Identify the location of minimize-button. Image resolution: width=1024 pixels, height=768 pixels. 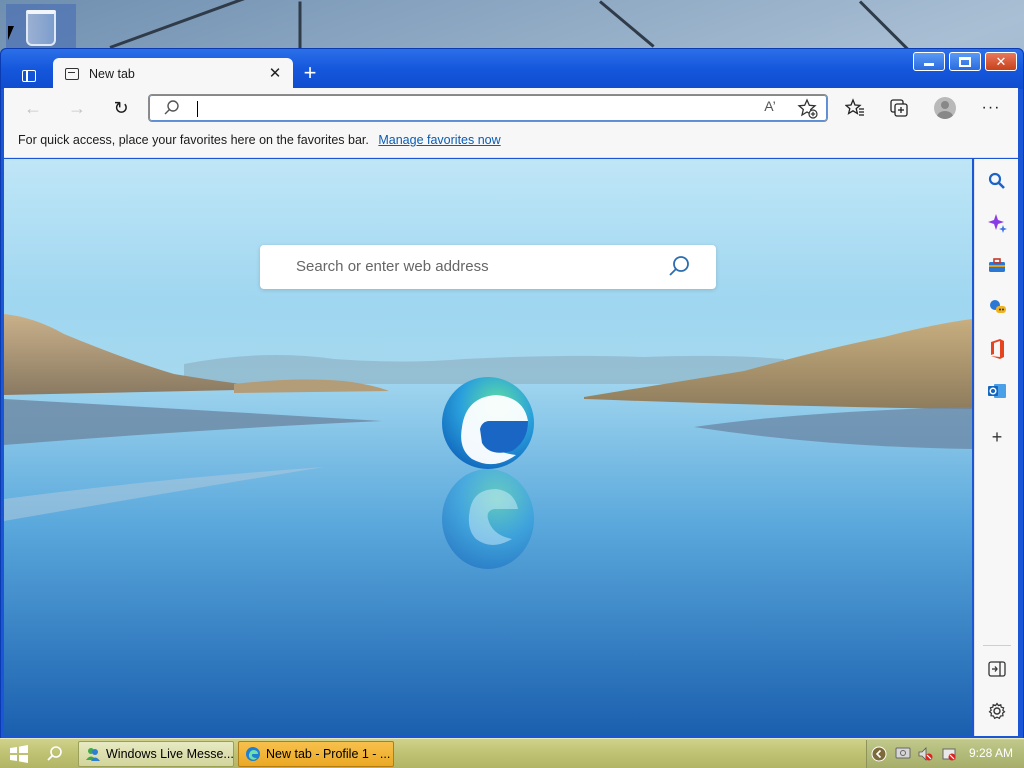
(929, 61).